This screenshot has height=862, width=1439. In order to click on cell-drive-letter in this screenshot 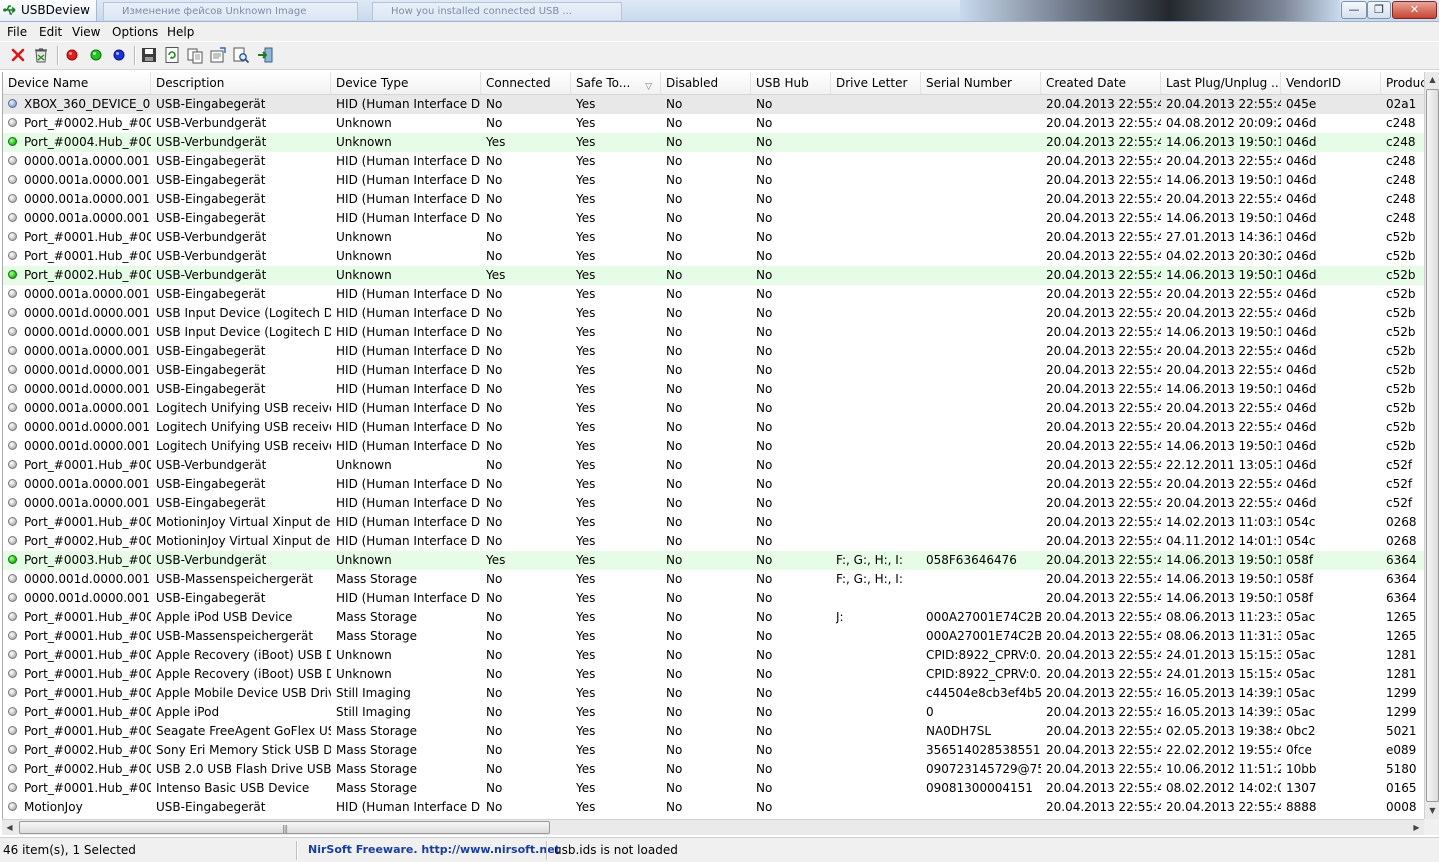, I will do `click(878, 123)`.